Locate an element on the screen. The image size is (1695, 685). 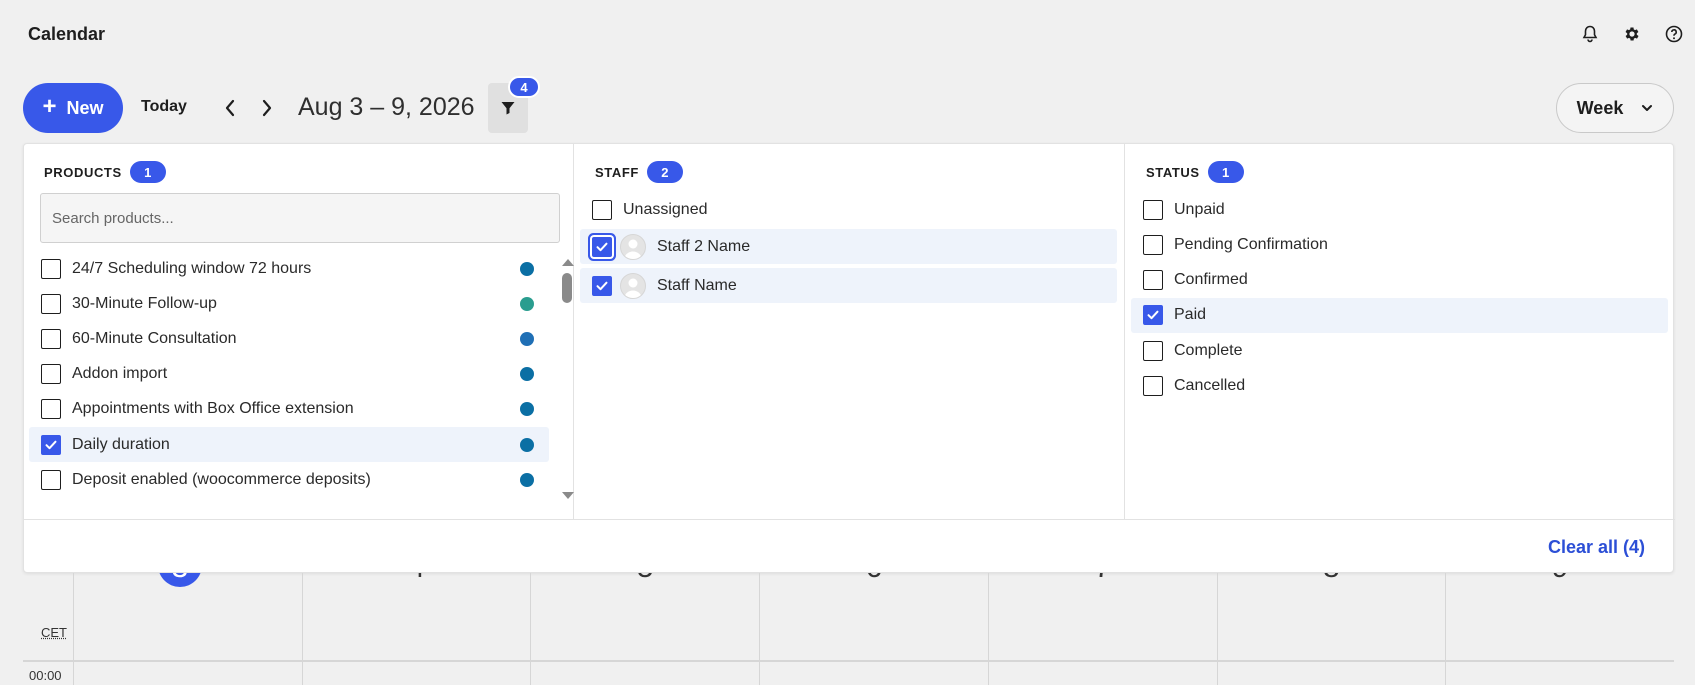
filter-panel-footer: Clear all (4) is located at coordinates (849, 546).